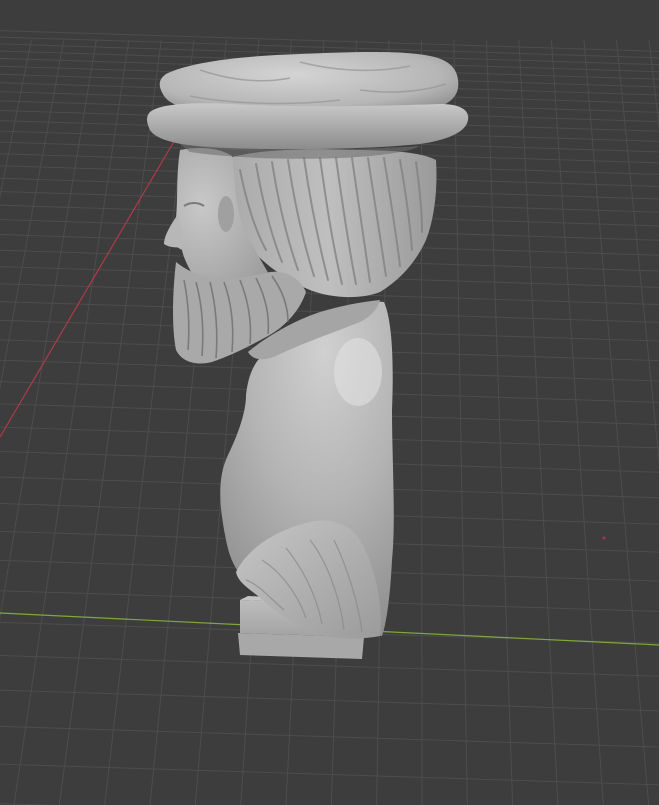 The height and width of the screenshot is (805, 659). Describe the element at coordinates (226, 214) in the screenshot. I see `bust-ear` at that location.